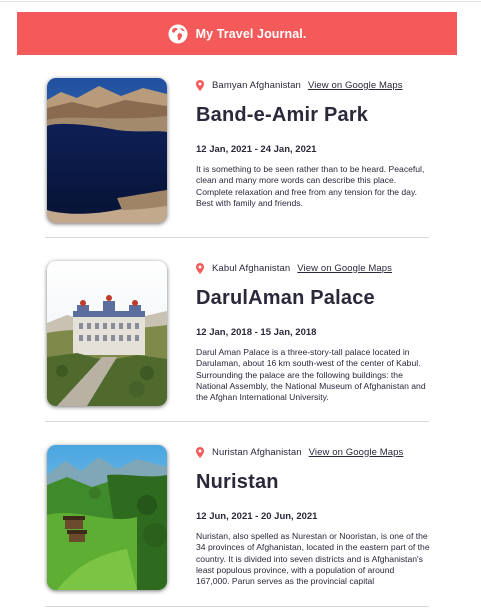 This screenshot has width=481, height=613. I want to click on trip-dates: 12 Jan, 2021 - 24 Jan, 2021, so click(256, 149).